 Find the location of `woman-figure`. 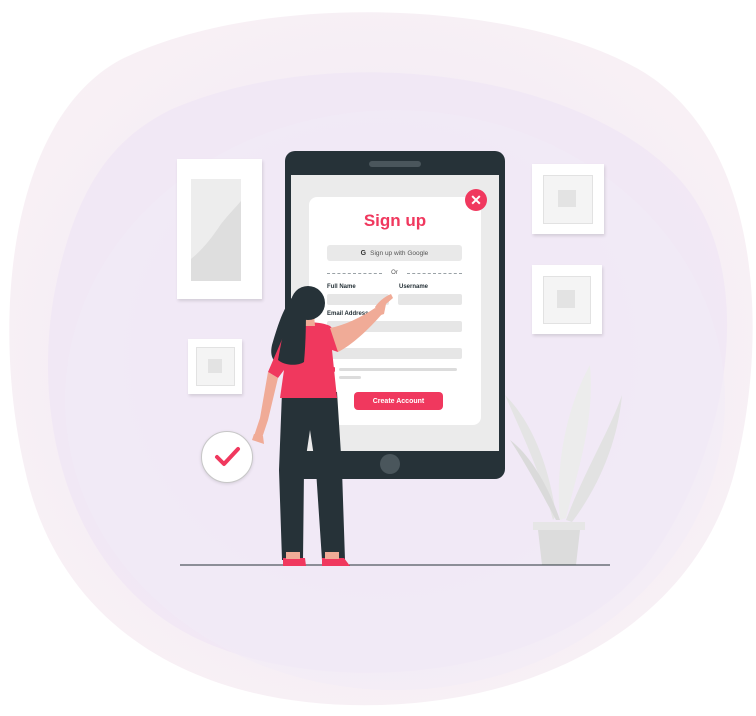

woman-figure is located at coordinates (322, 426).